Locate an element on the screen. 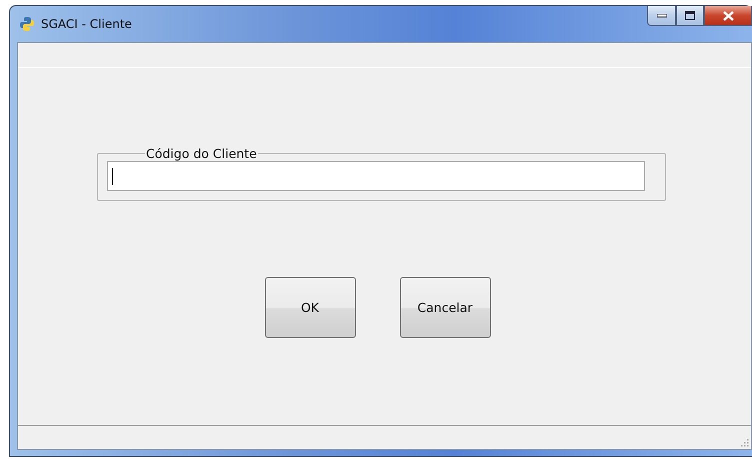 This screenshot has height=459, width=752. python-logo-icon is located at coordinates (27, 24).